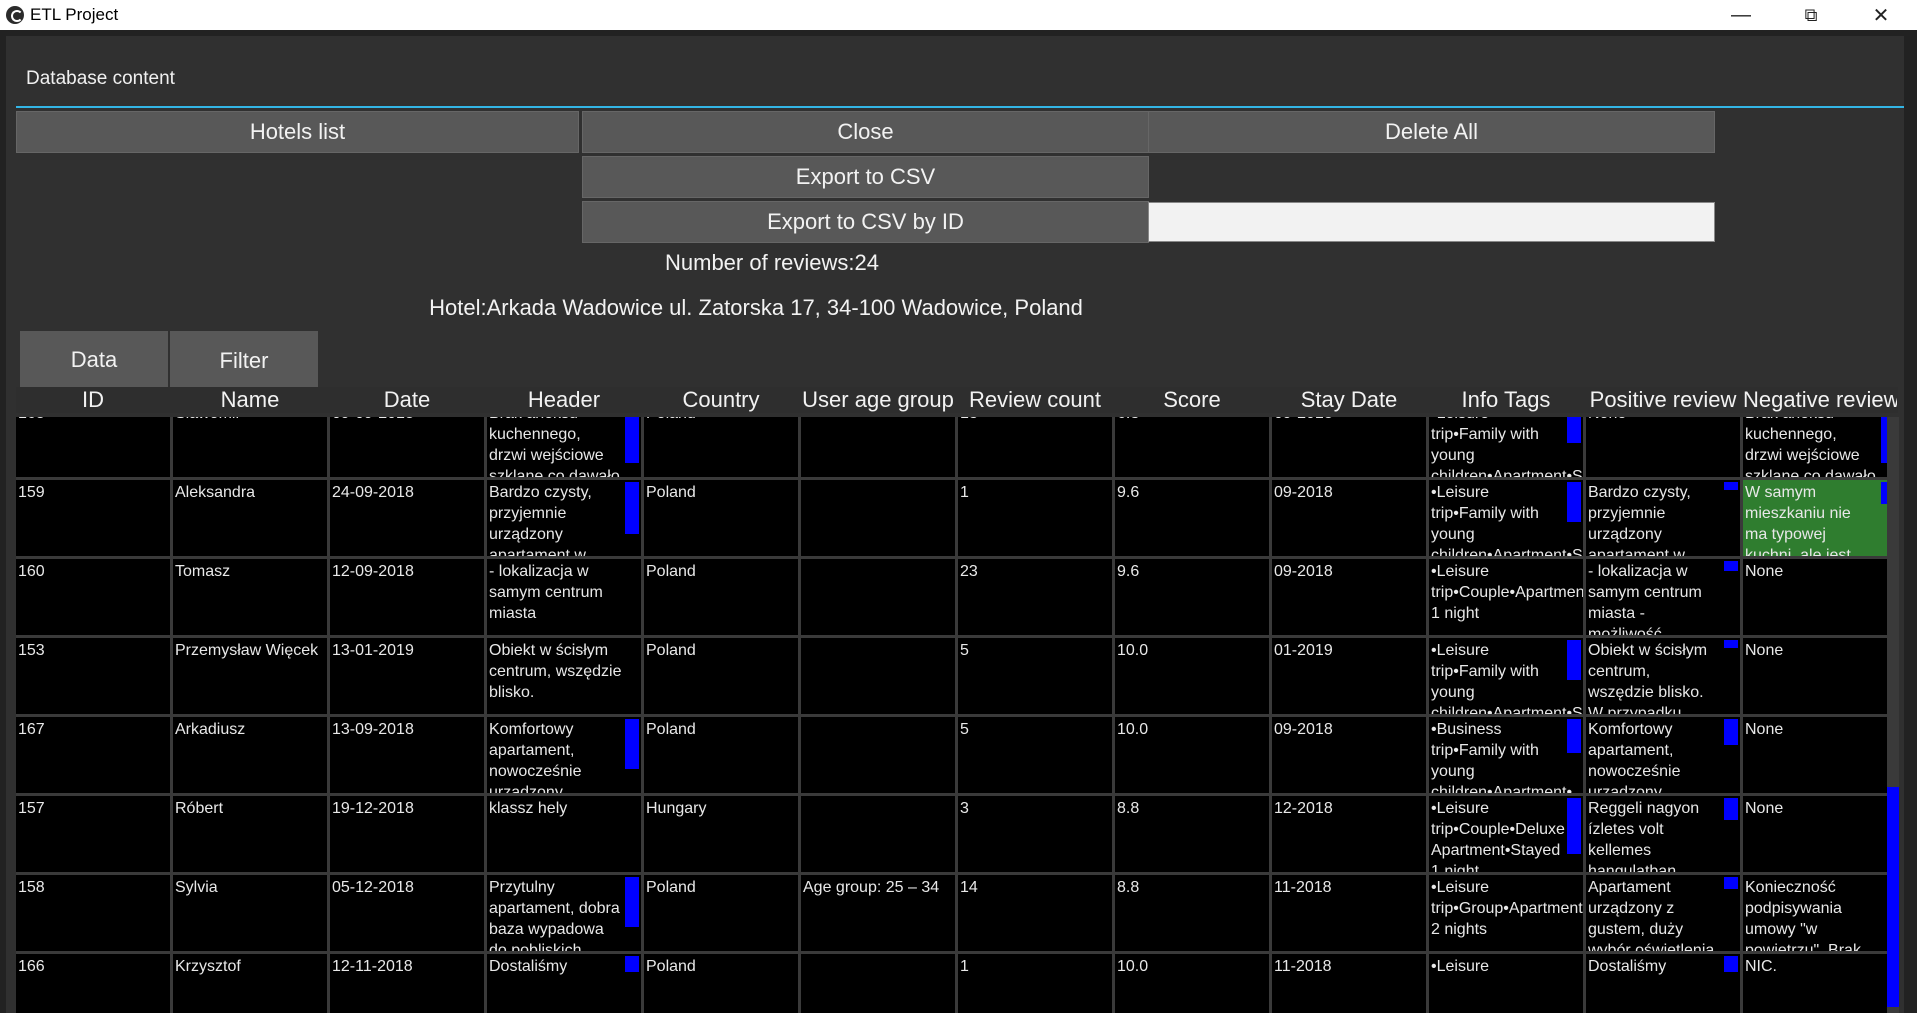 The height and width of the screenshot is (1013, 1917). What do you see at coordinates (1820, 983) in the screenshot?
I see `cell-negative-review: NIC.` at bounding box center [1820, 983].